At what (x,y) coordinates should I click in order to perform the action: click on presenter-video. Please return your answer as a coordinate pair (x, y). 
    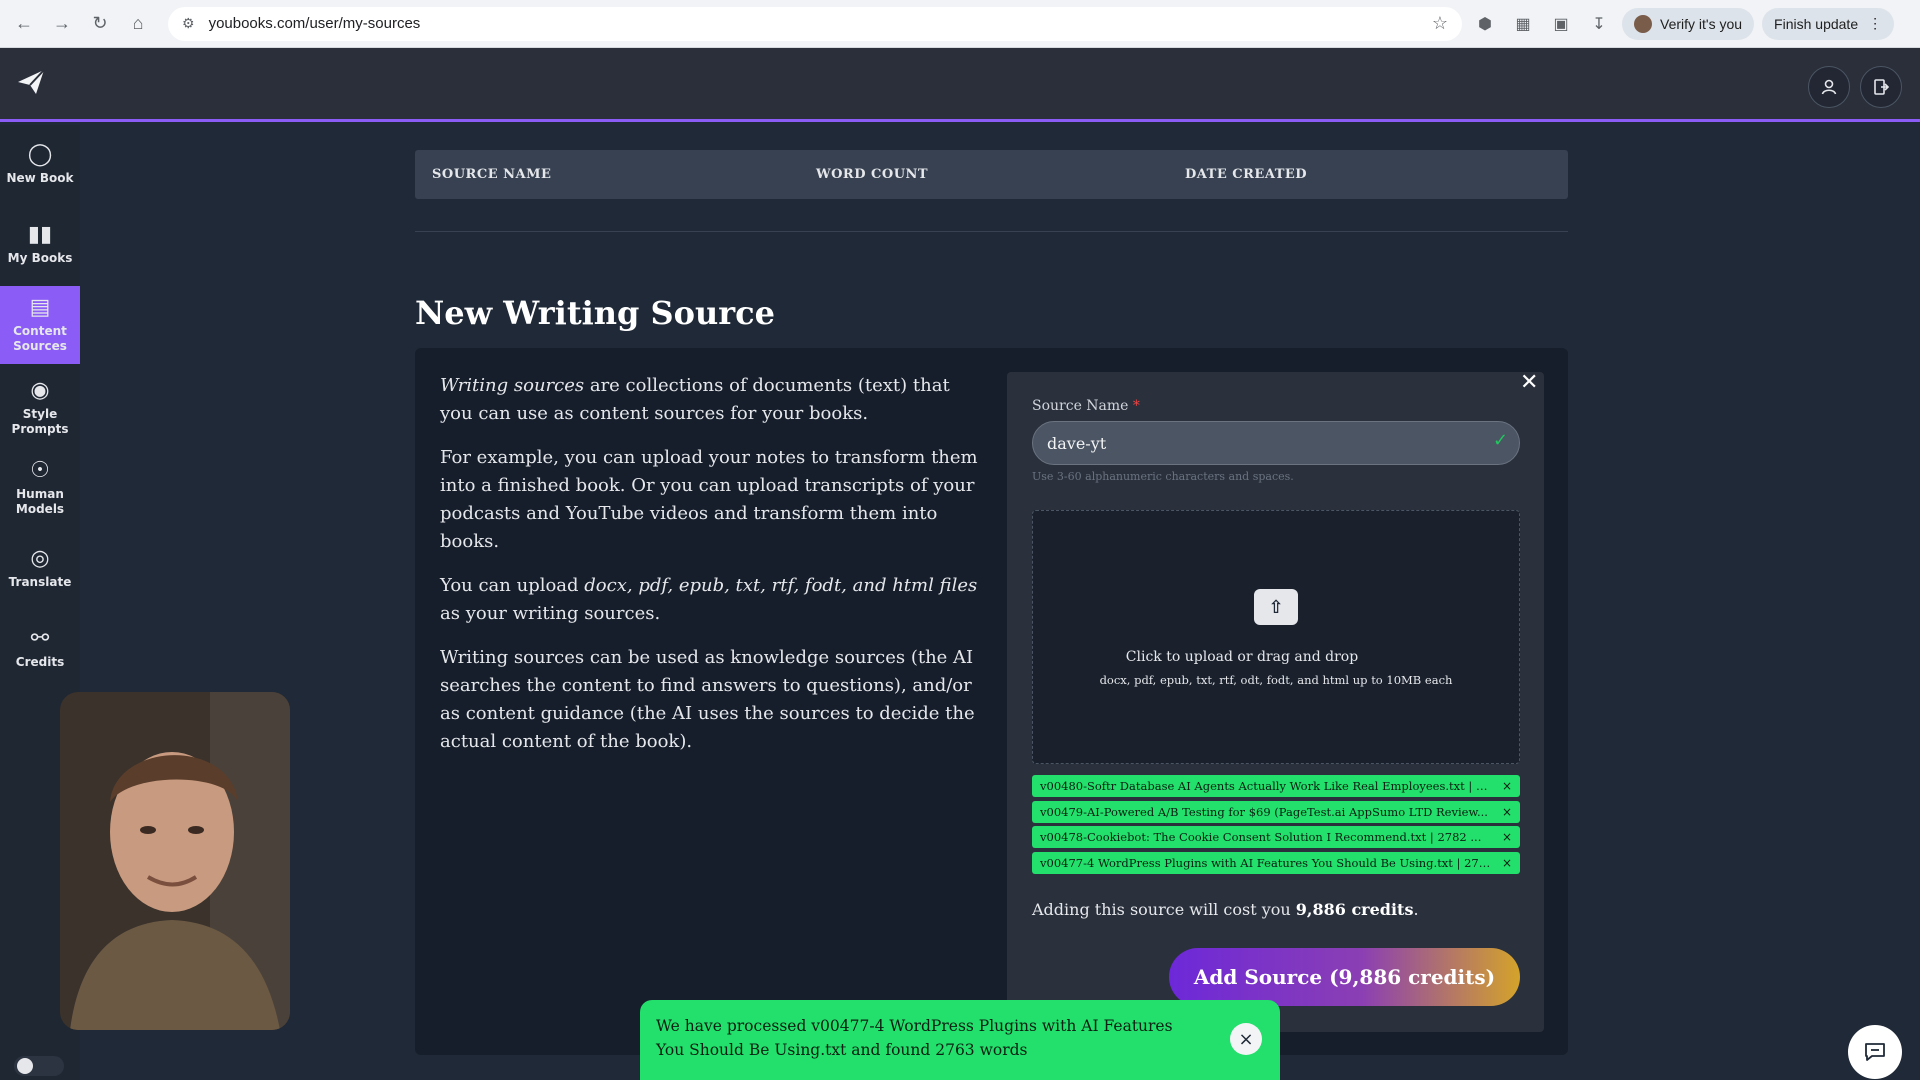
    Looking at the image, I should click on (175, 861).